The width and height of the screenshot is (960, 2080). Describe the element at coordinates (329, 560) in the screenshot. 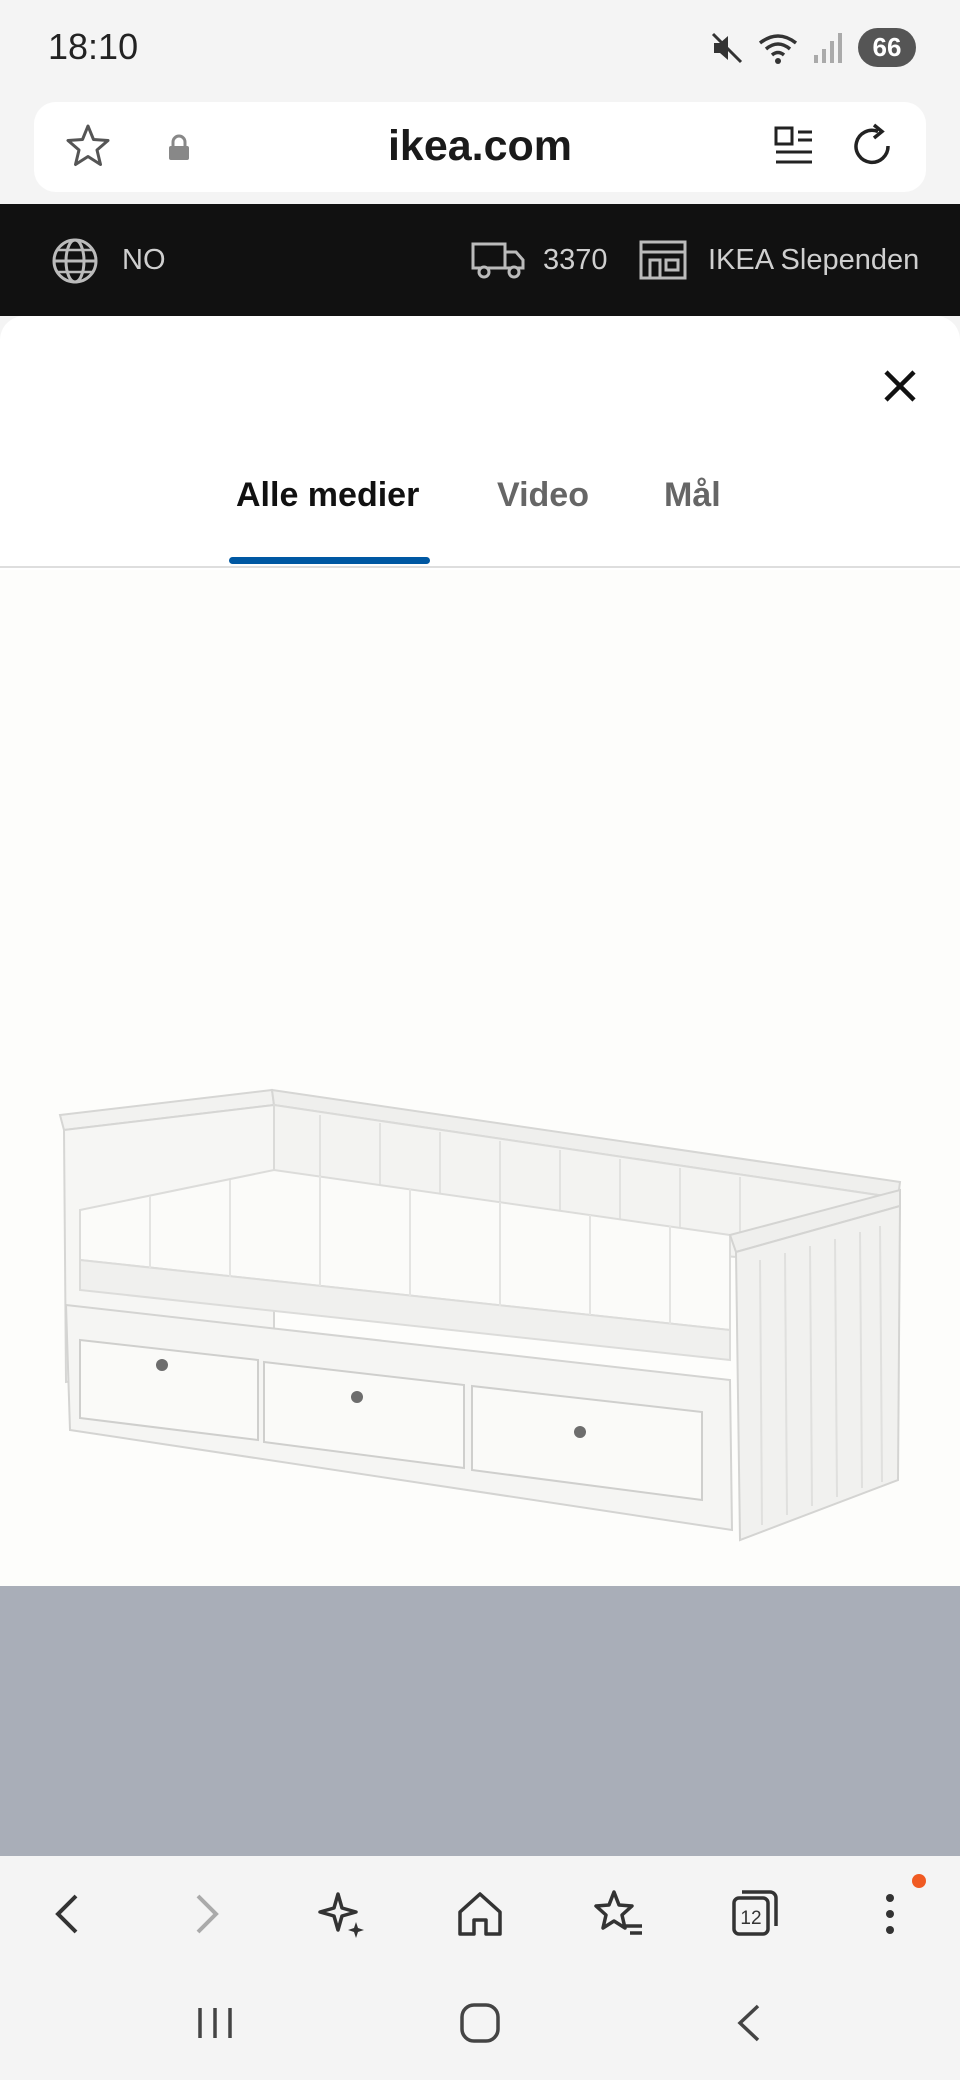

I see `active-tab-indicator` at that location.